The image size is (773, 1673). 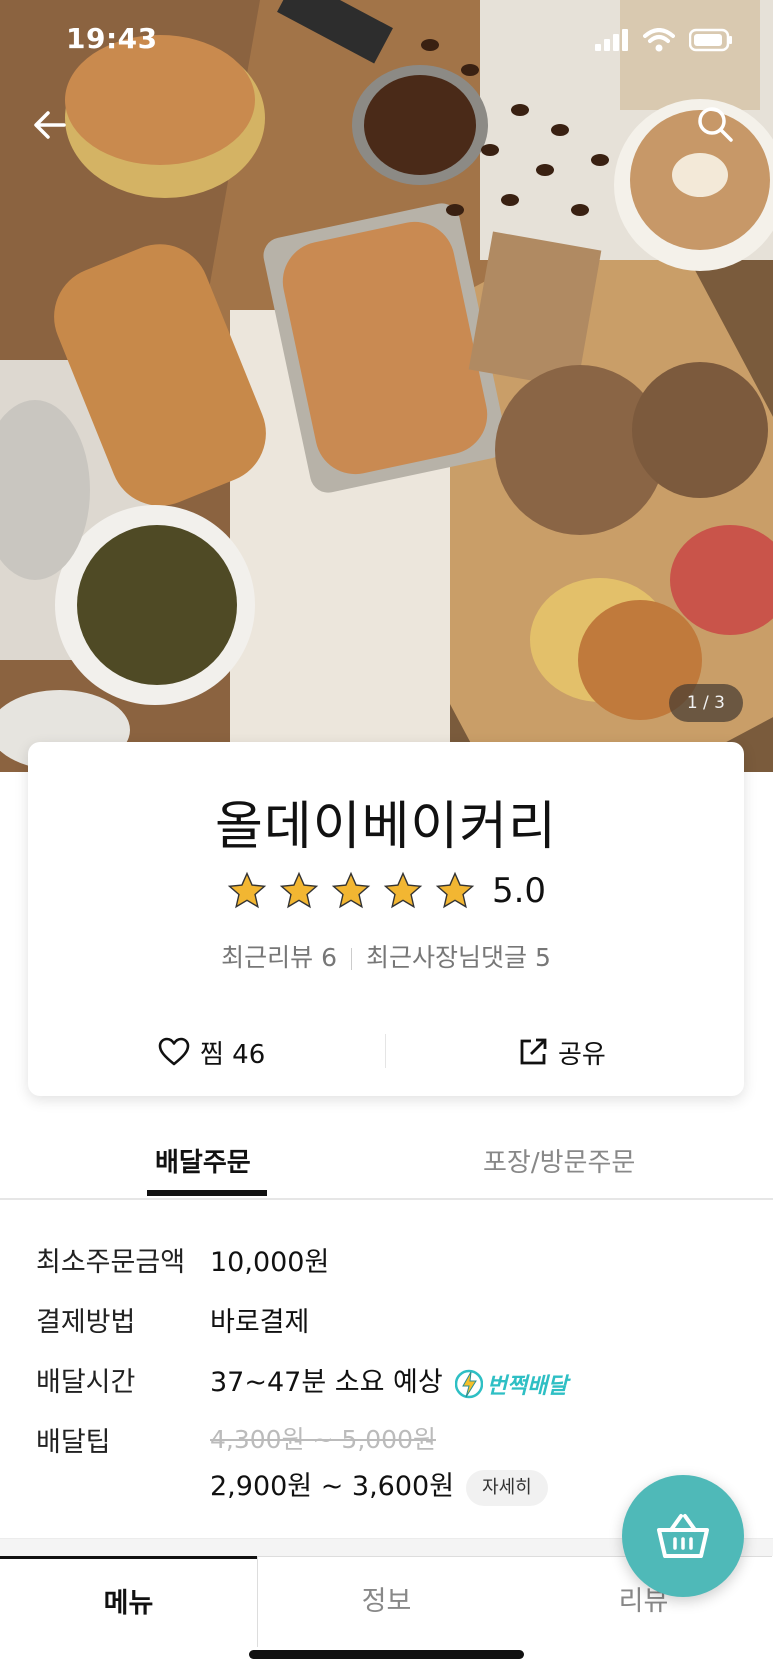 I want to click on payment-label: 결제방법, so click(x=86, y=1322).